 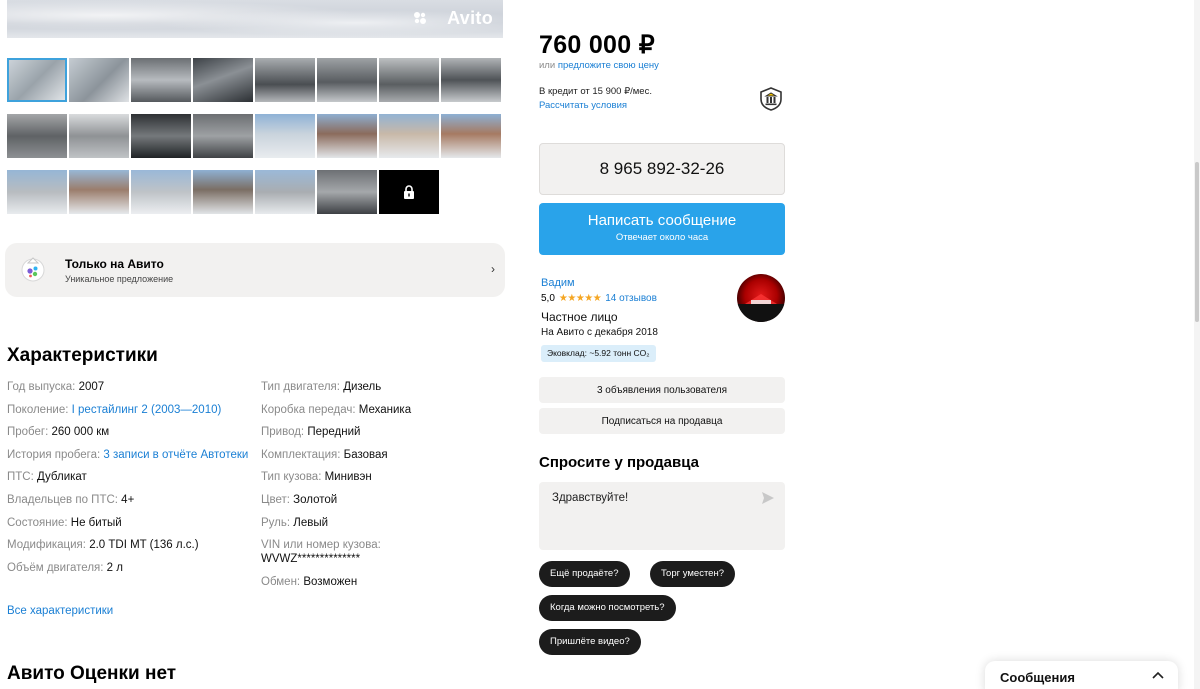 I want to click on all-characteristics-link: Все характеристики, so click(x=60, y=611).